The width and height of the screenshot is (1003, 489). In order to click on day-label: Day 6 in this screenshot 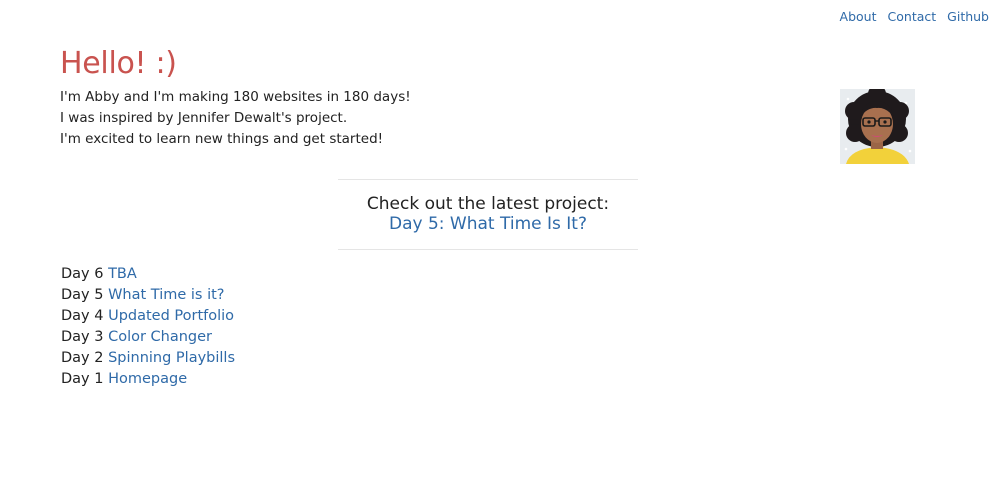, I will do `click(82, 274)`.